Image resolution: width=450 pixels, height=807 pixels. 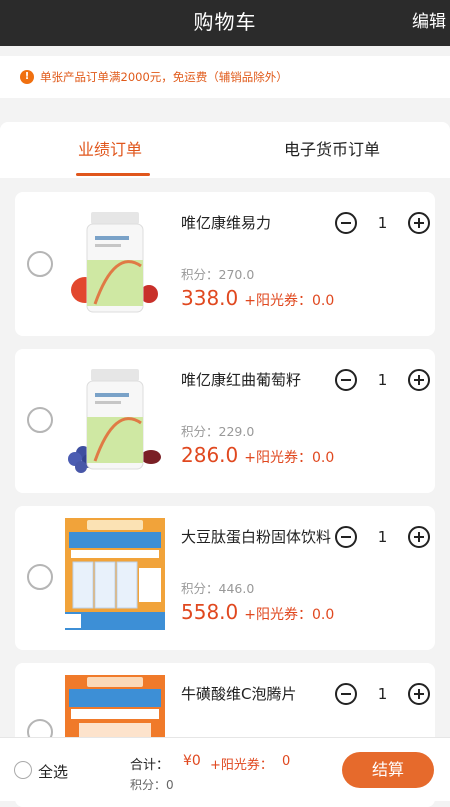 I want to click on price-line: 338.0 +阳光券：0.0, so click(x=257, y=298).